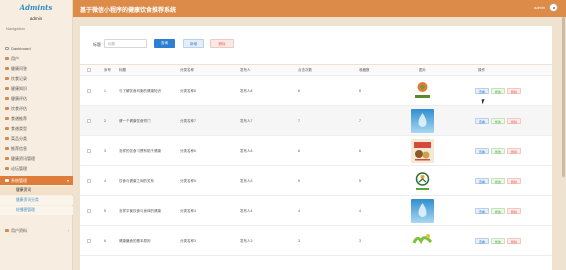  What do you see at coordinates (19, 108) in the screenshot?
I see `sidebar-item-label: 饮食评估` at bounding box center [19, 108].